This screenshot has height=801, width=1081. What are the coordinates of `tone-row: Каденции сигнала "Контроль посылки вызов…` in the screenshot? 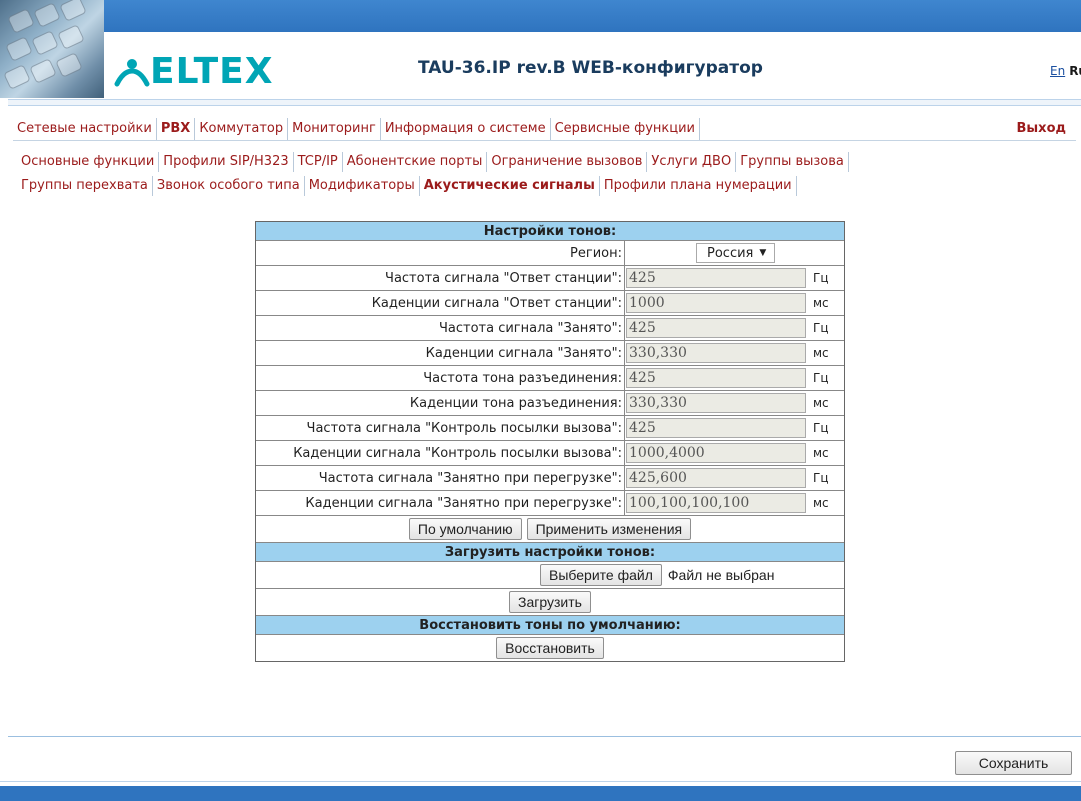 It's located at (550, 452).